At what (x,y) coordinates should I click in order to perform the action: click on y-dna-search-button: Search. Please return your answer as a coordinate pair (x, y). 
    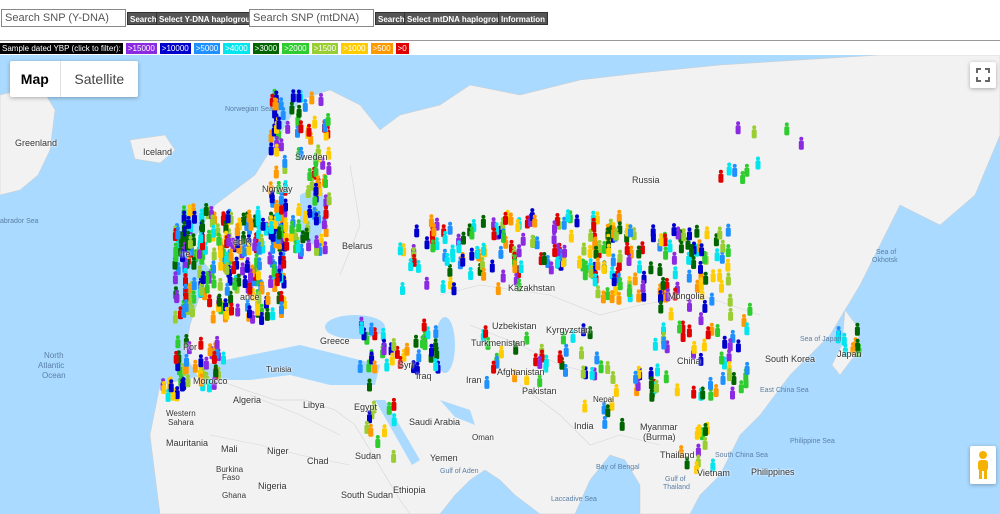
    Looking at the image, I should click on (143, 18).